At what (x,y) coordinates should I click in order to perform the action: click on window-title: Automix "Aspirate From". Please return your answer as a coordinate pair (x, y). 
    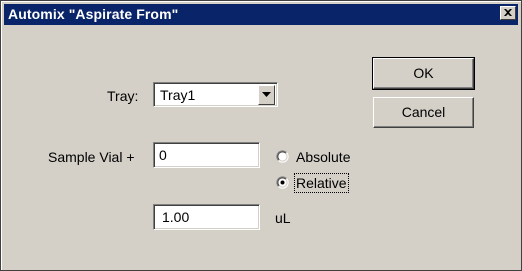
    Looking at the image, I should click on (93, 14).